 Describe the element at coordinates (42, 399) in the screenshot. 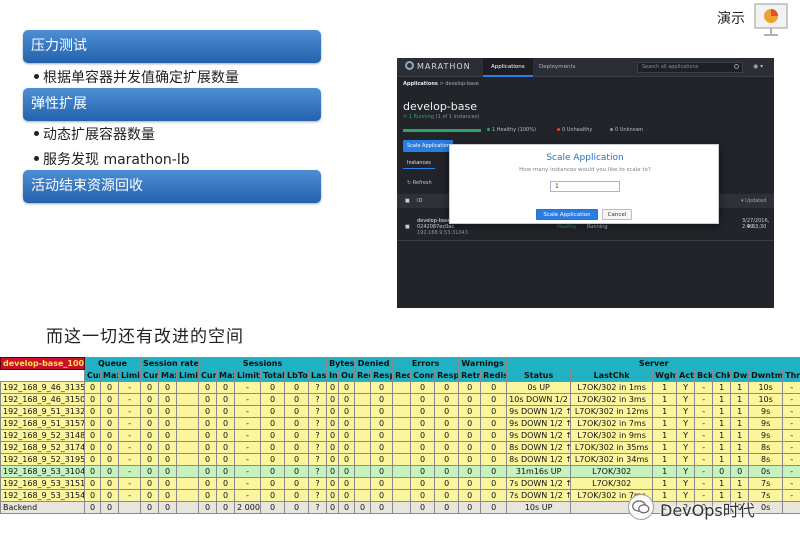

I see `server-name: 192_168_9_46_31501` at that location.